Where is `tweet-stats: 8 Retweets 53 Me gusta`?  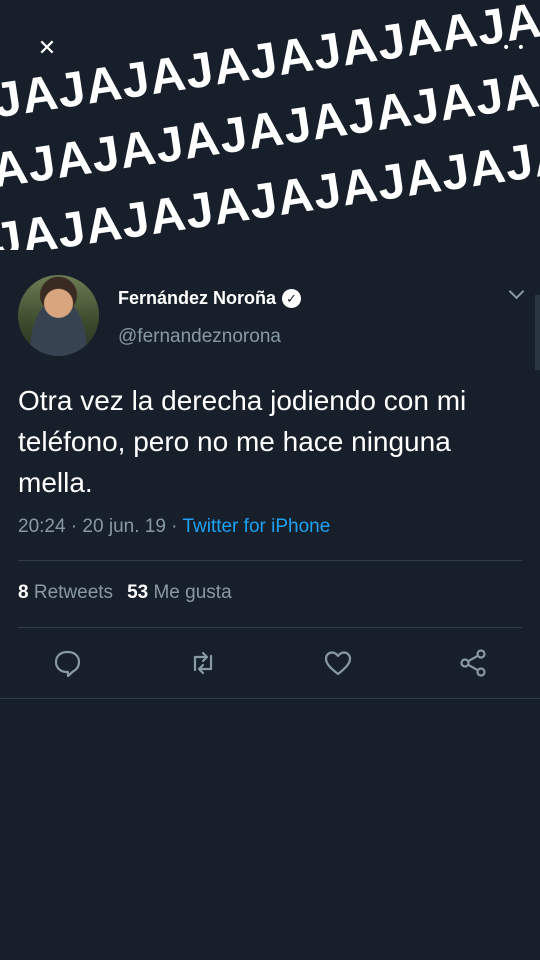 tweet-stats: 8 Retweets 53 Me gusta is located at coordinates (125, 593).